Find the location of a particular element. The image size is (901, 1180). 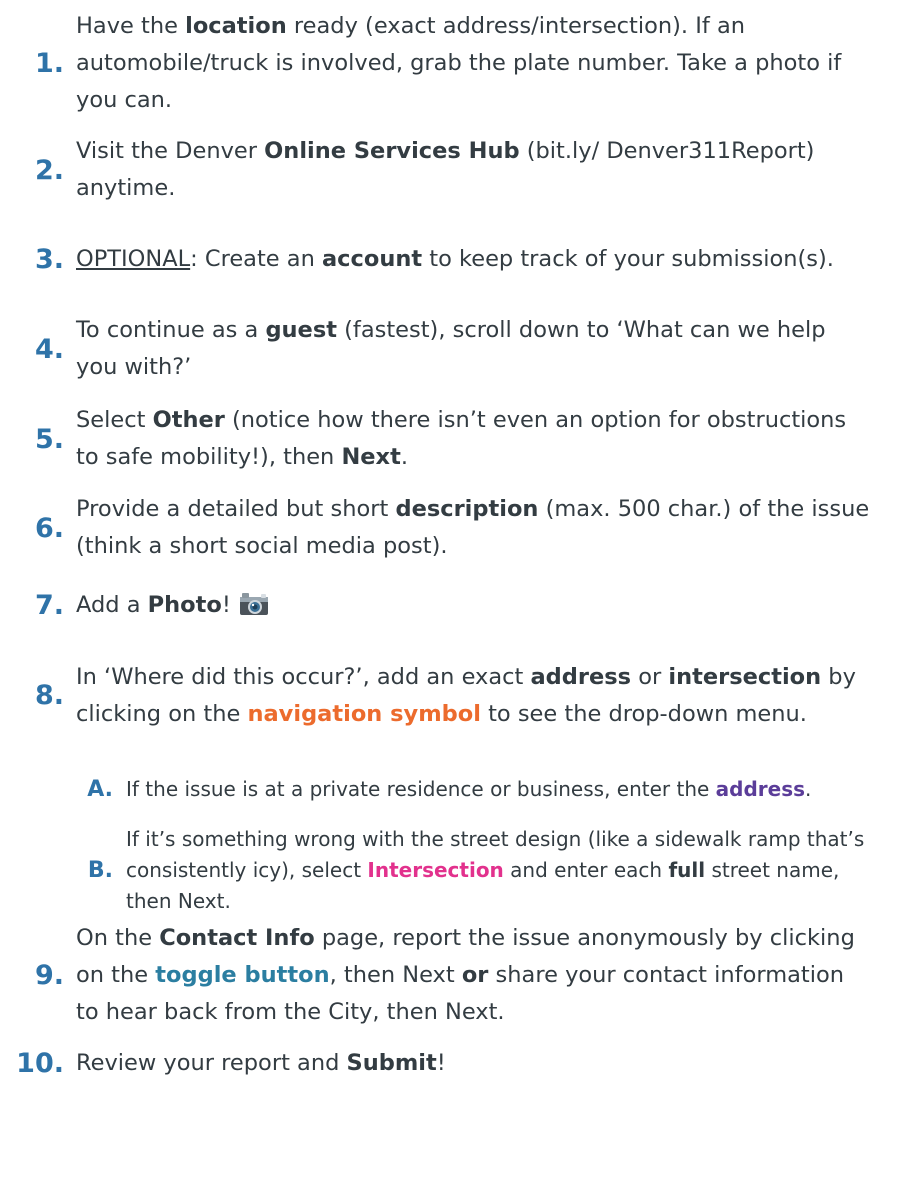

highlight-pink: Intersection is located at coordinates (435, 870).